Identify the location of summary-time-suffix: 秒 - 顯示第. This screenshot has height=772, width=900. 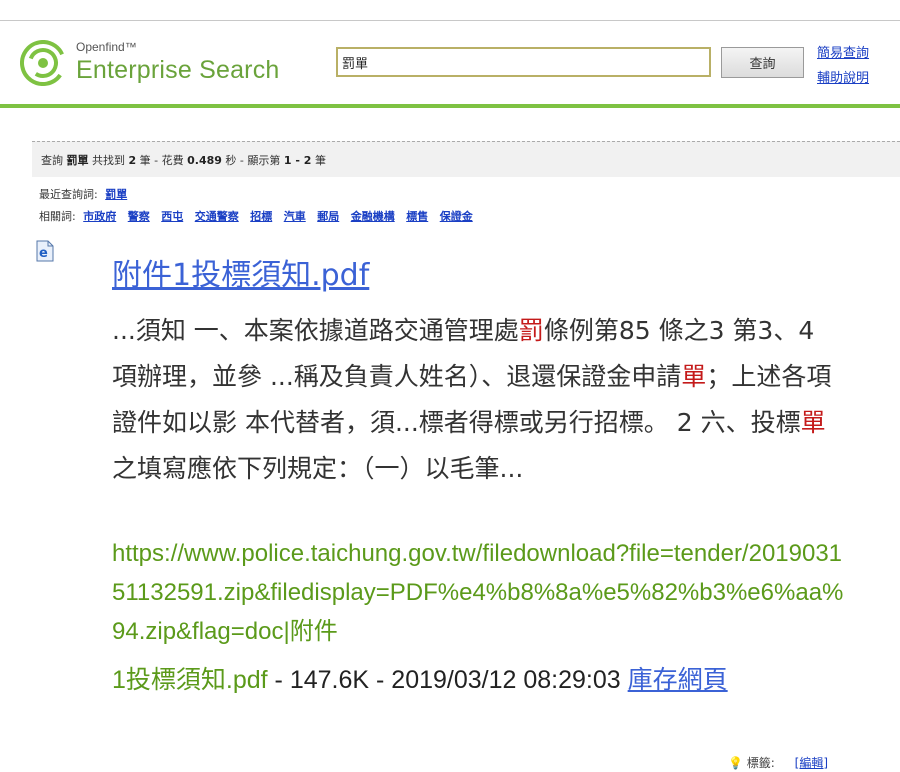
(253, 160).